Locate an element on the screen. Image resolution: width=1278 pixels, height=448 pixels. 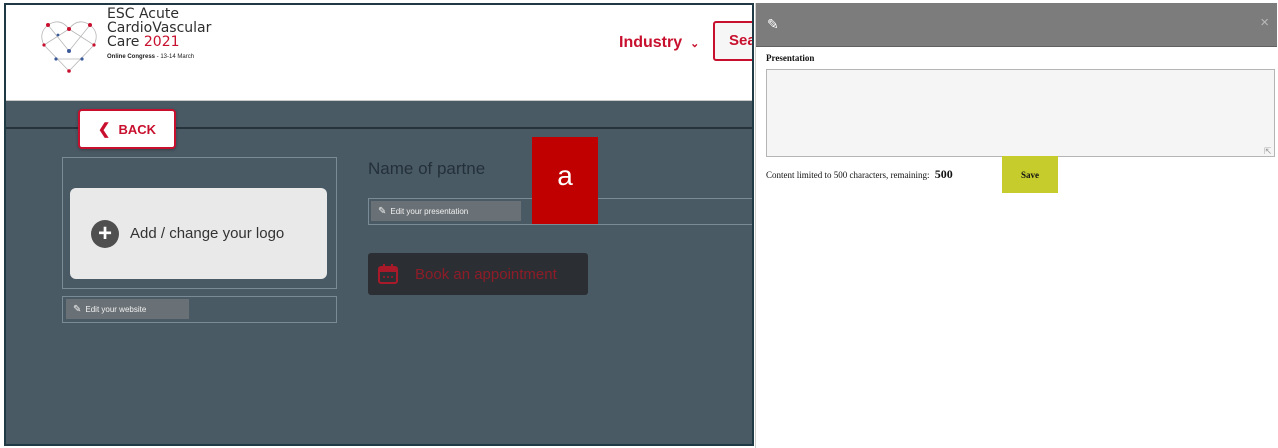
back-button: ❮ BACK is located at coordinates (127, 129).